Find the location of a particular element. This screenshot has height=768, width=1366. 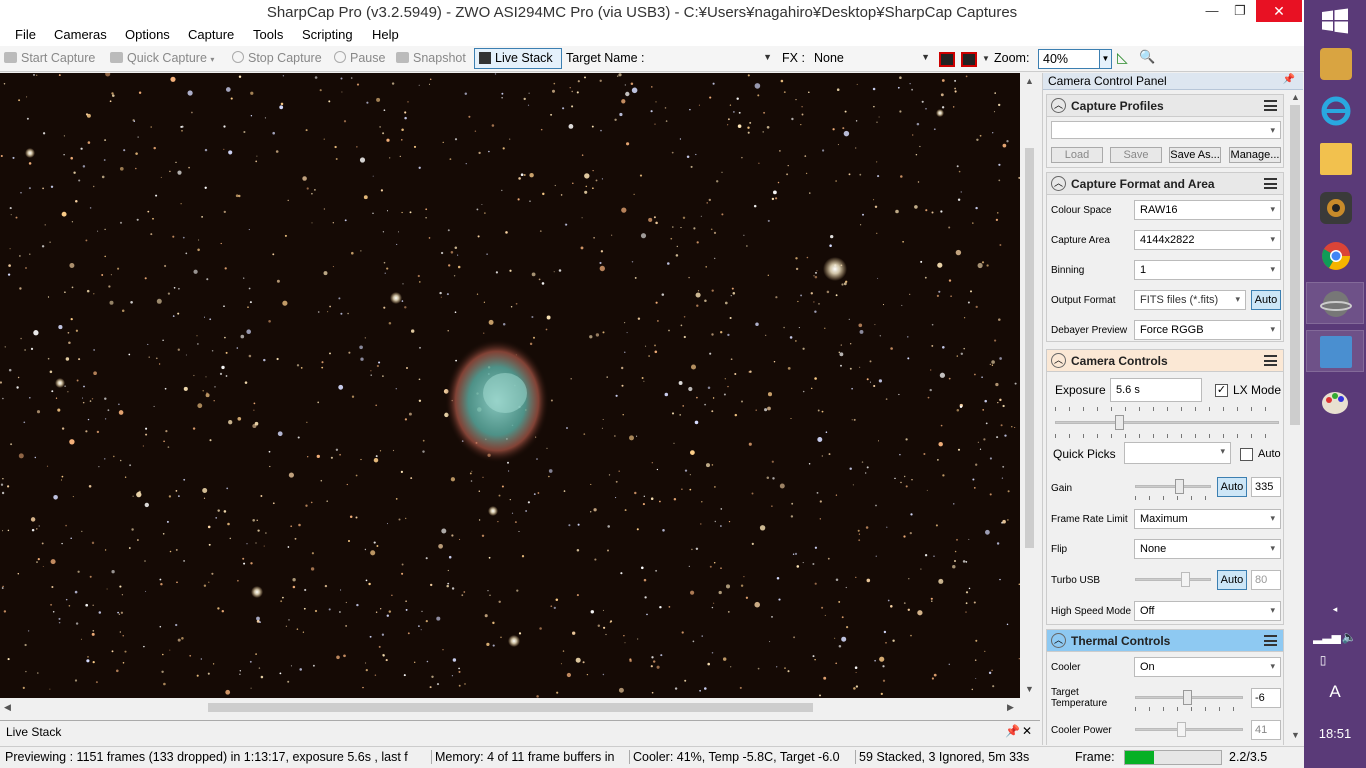

record-icon is located at coordinates (947, 59).